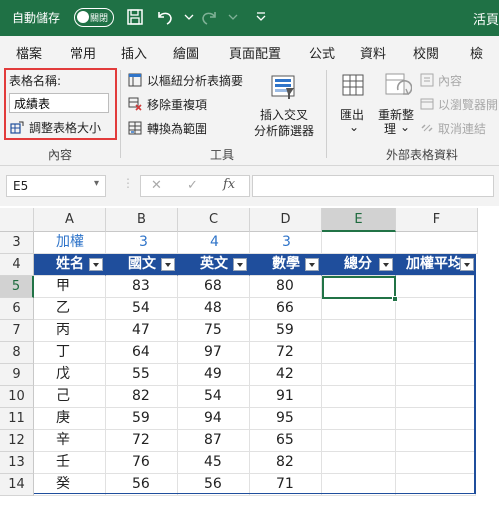 The image size is (499, 508). What do you see at coordinates (398, 106) in the screenshot?
I see `refresh-button: 重新整 理 ⌄` at bounding box center [398, 106].